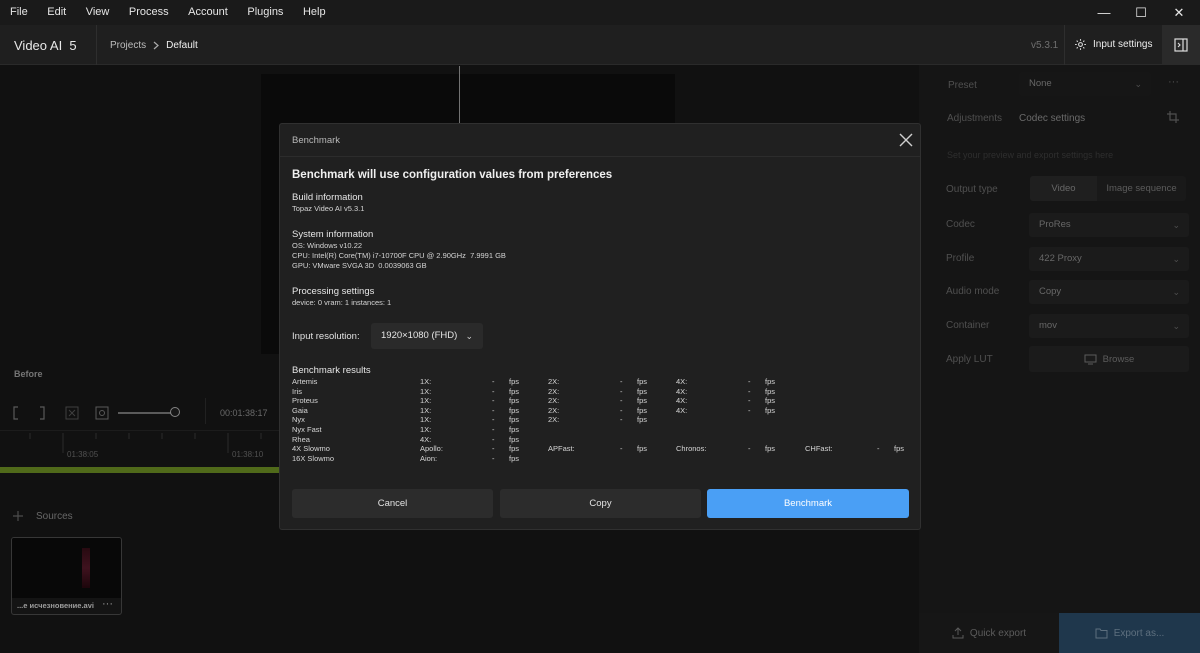 The image size is (1200, 653). What do you see at coordinates (128, 45) in the screenshot?
I see `breadcrumb-projects: Projects` at bounding box center [128, 45].